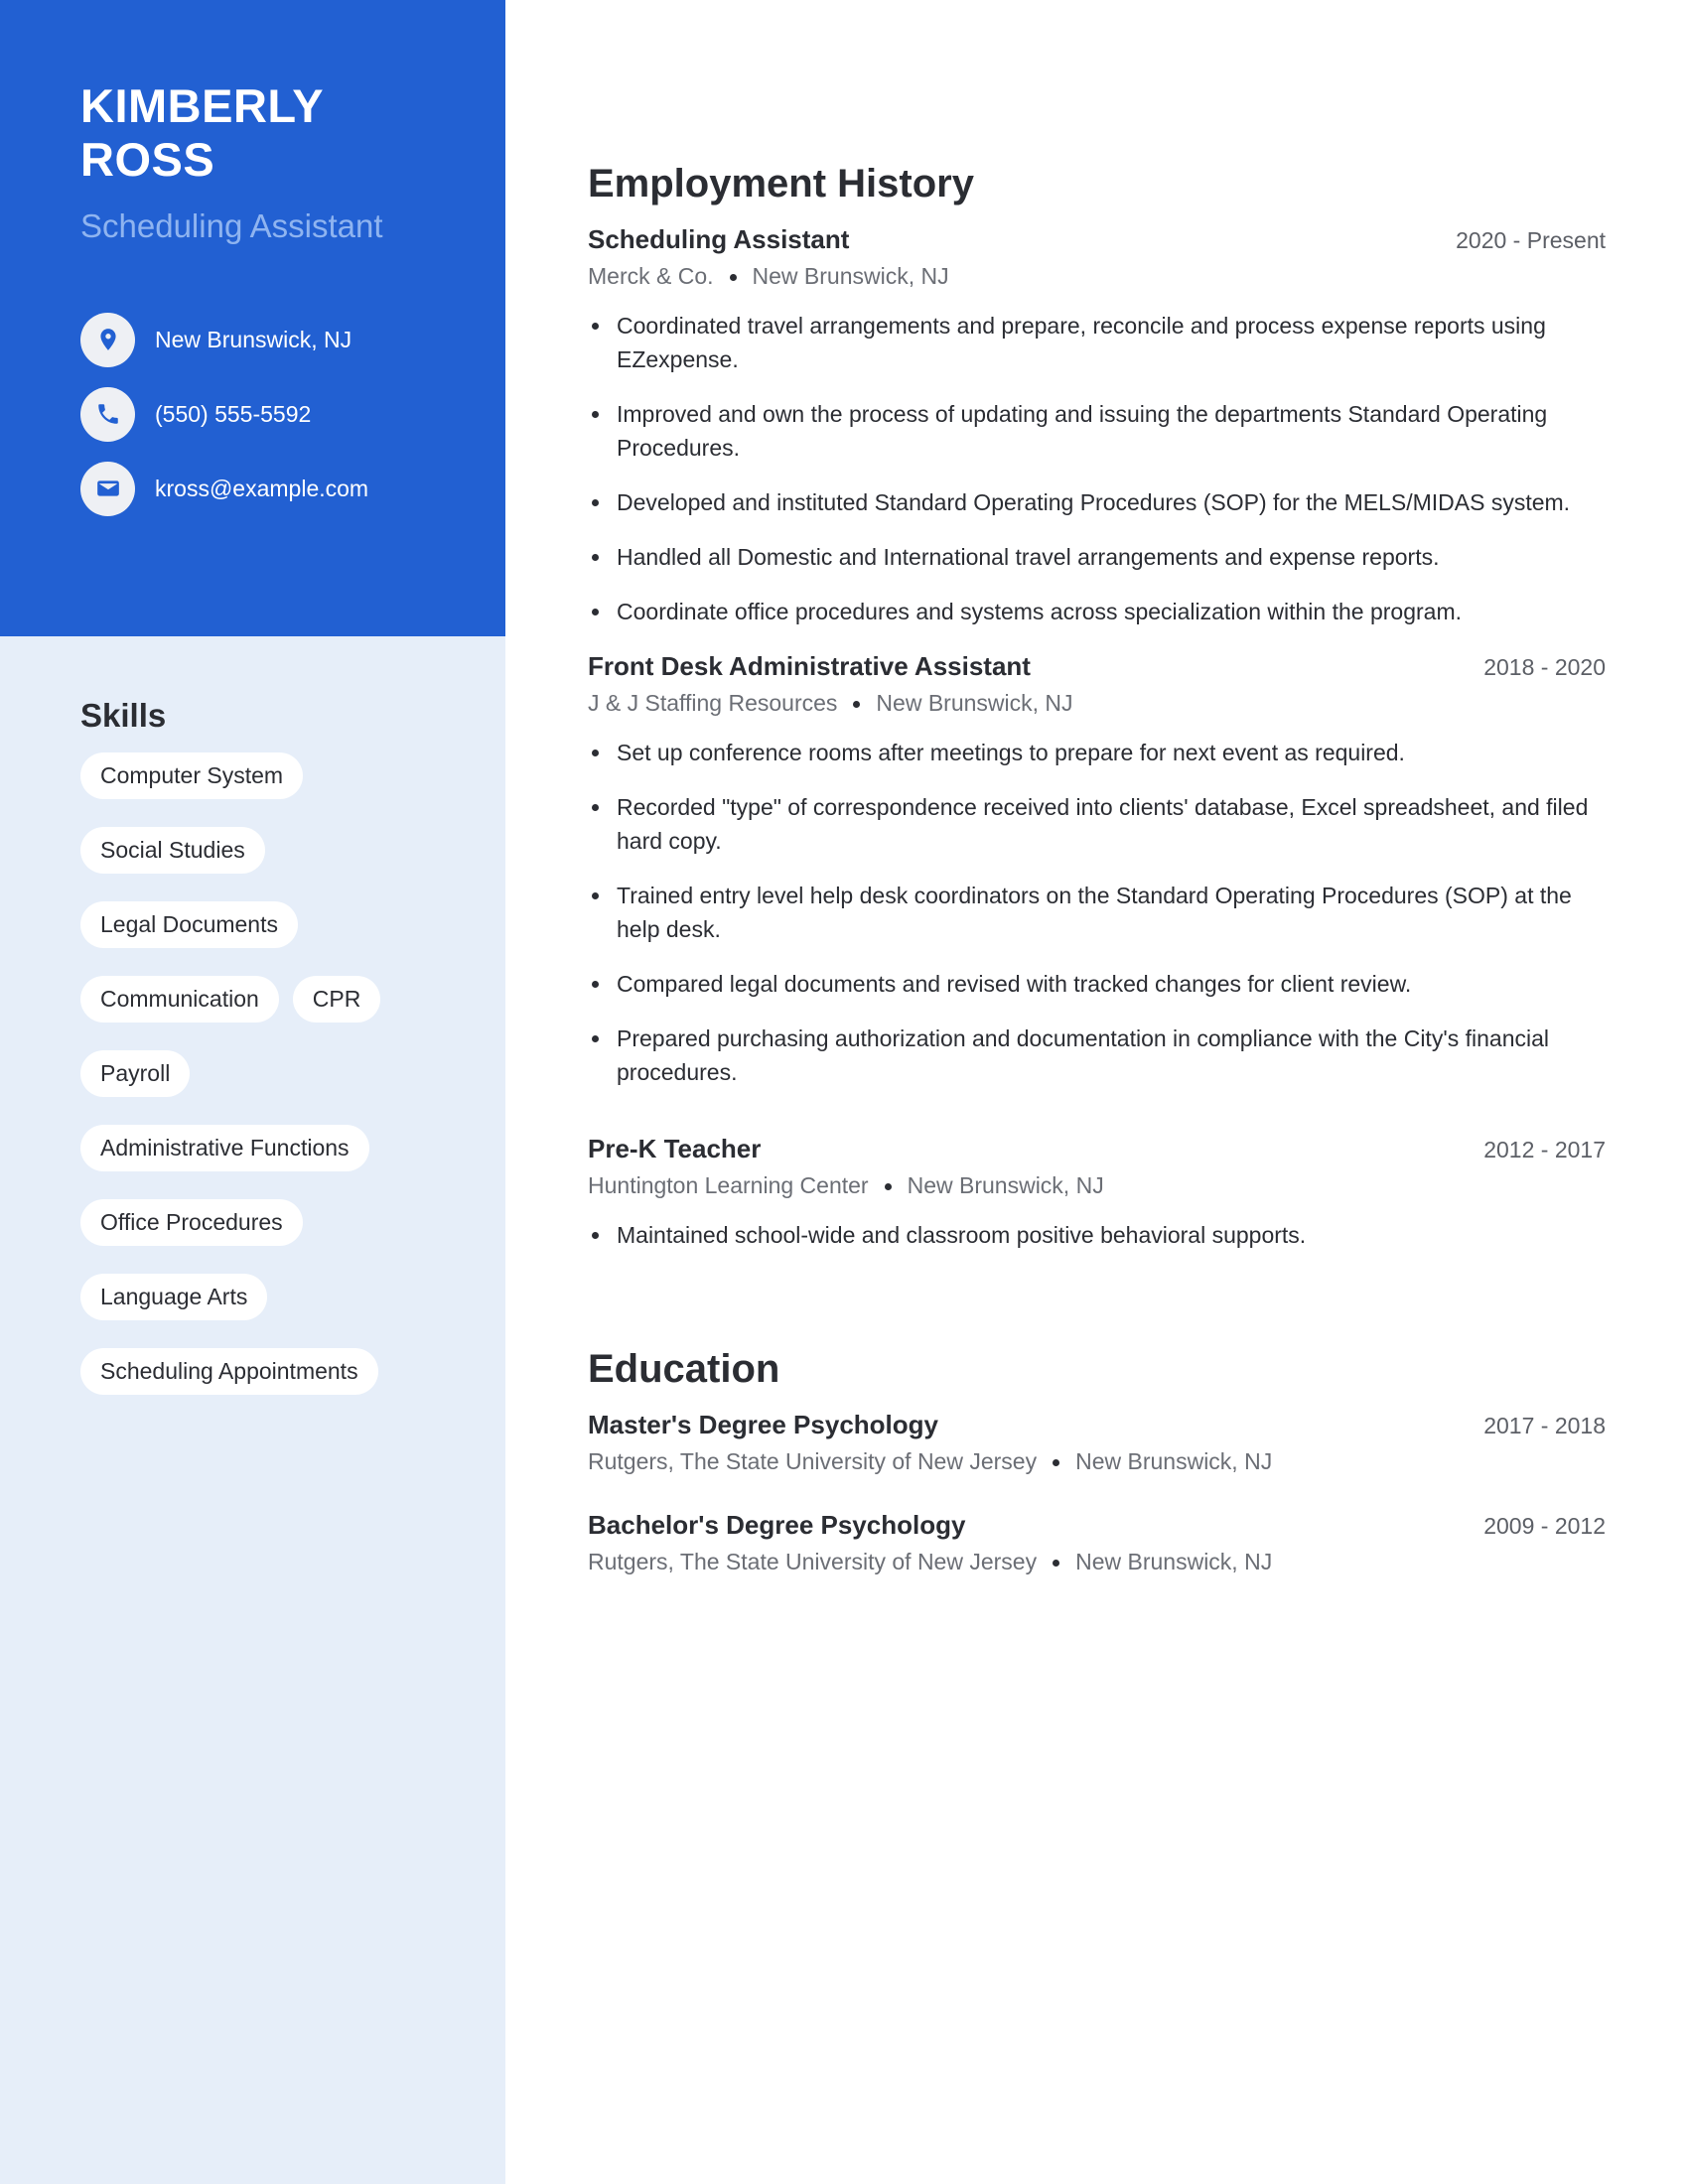  What do you see at coordinates (684, 1369) in the screenshot?
I see `education-heading: Education` at bounding box center [684, 1369].